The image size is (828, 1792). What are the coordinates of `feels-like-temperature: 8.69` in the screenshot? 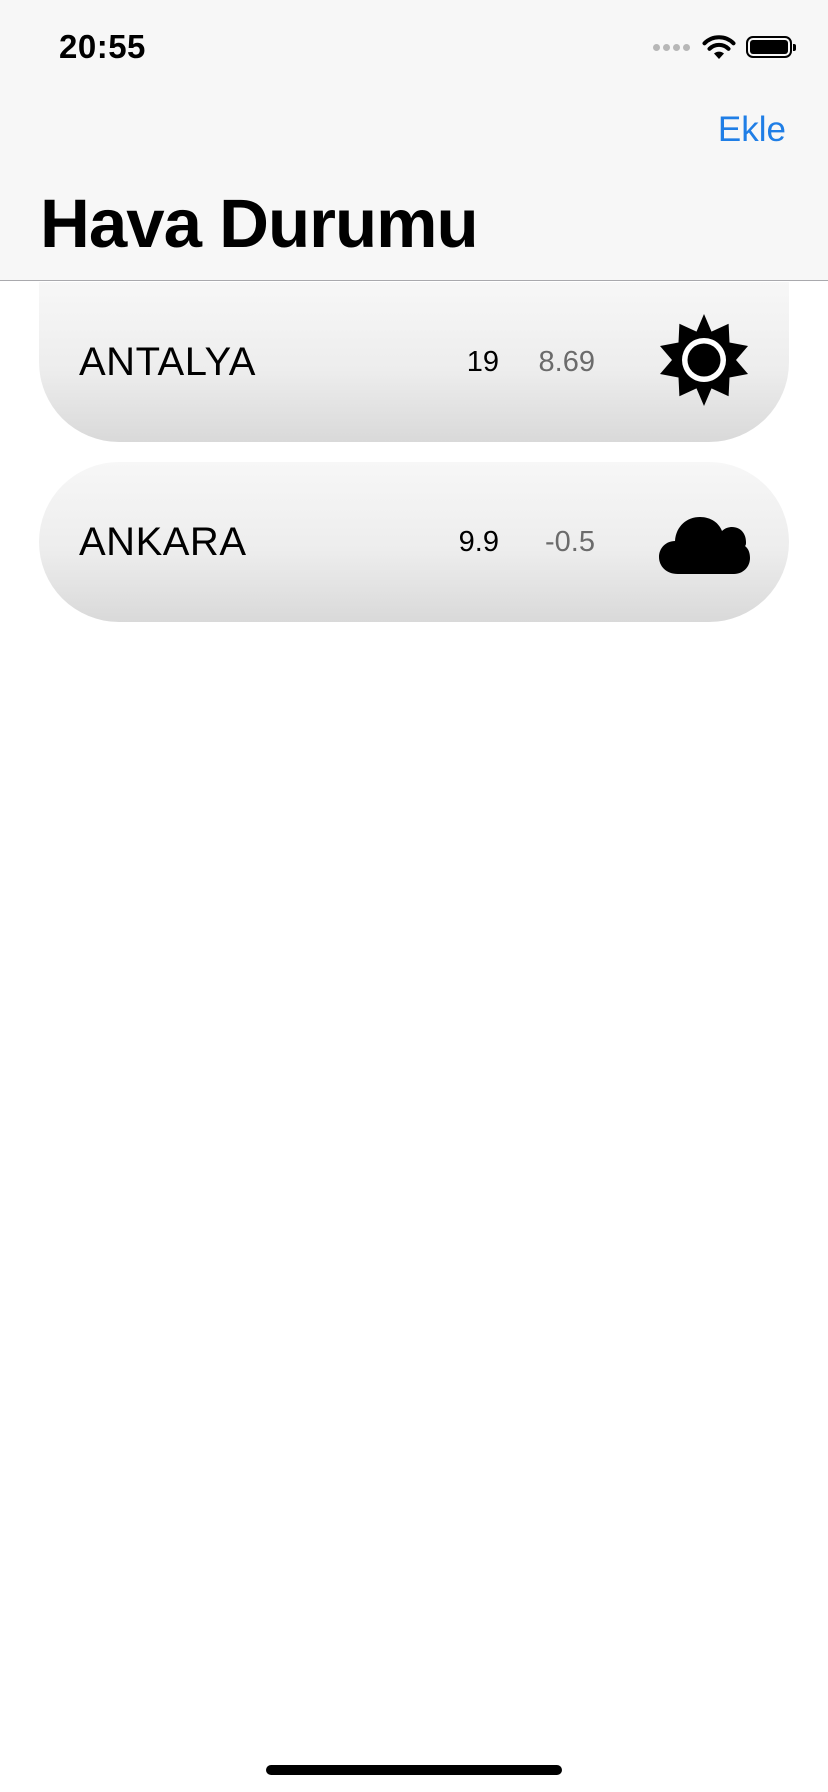 It's located at (566, 361).